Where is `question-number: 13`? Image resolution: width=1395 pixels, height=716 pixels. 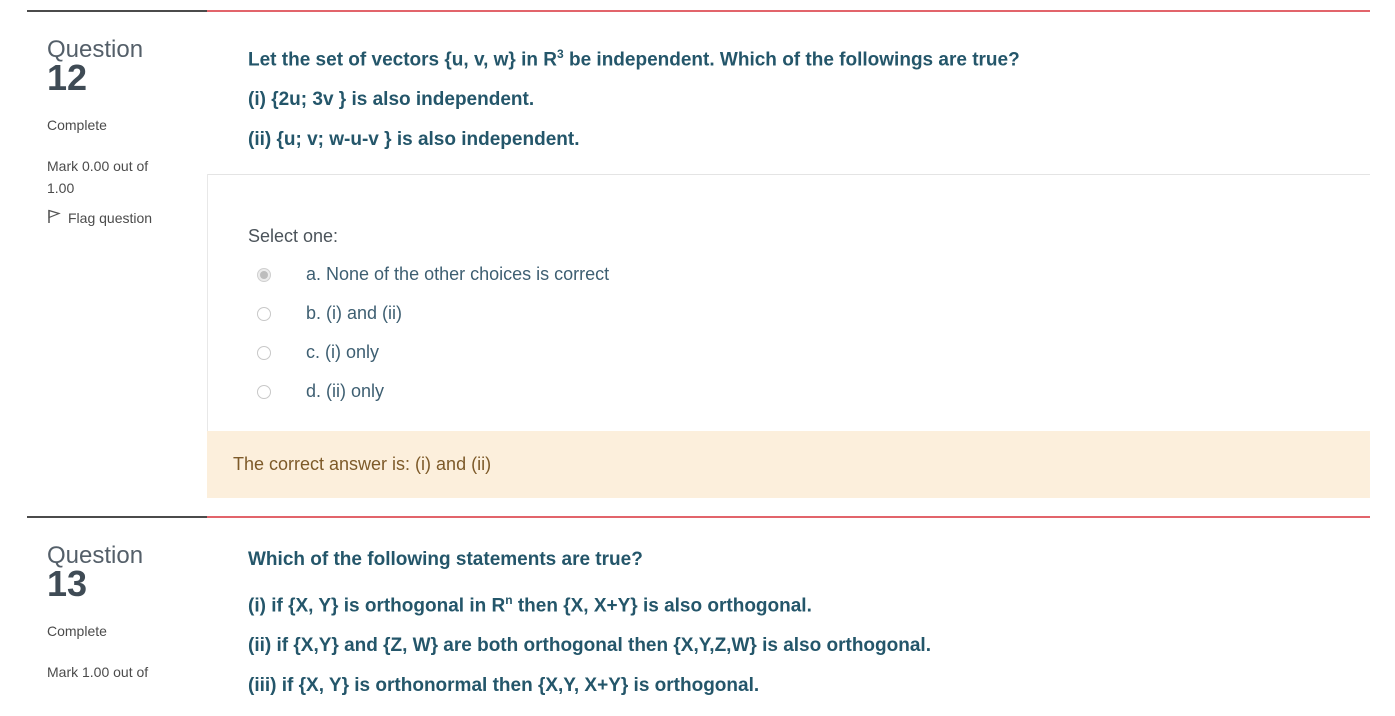 question-number: 13 is located at coordinates (67, 583).